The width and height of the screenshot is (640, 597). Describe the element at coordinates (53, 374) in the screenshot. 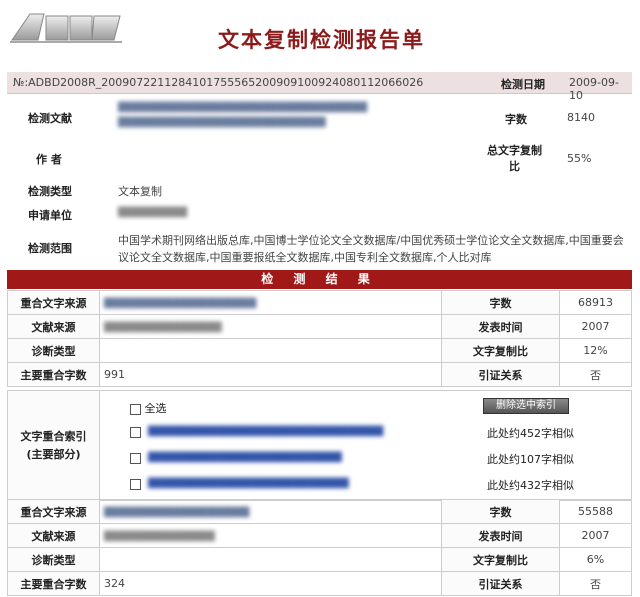

I see `source1-main-count-label: 主要重合字数` at that location.